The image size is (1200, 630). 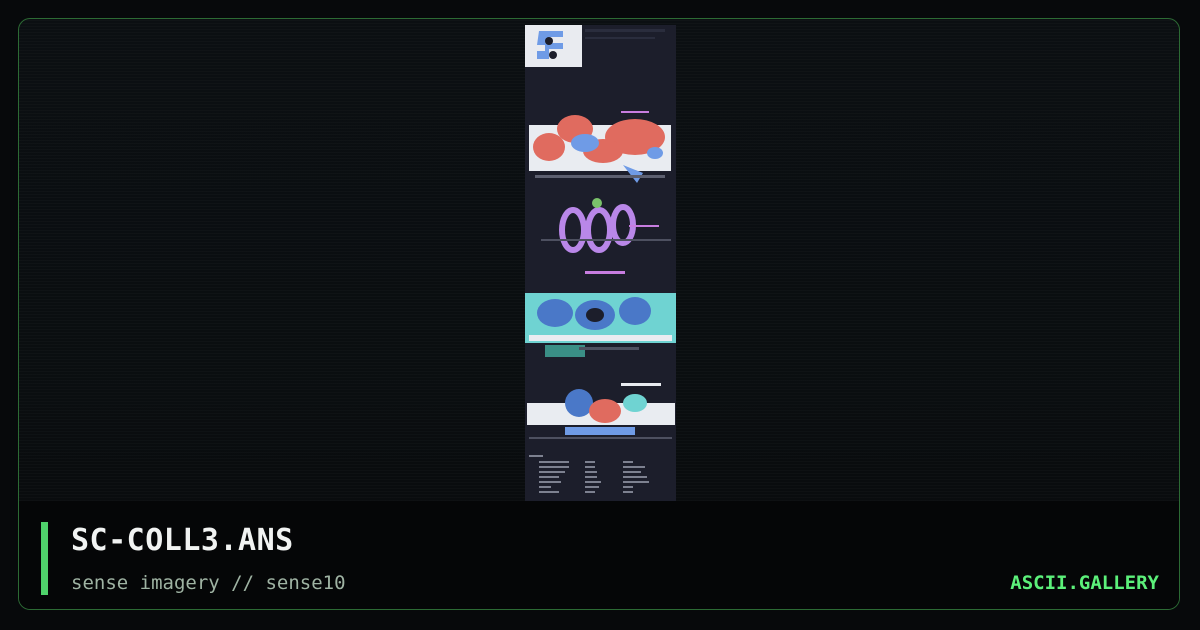 I want to click on brand-link: ASCII.GALLERY, so click(x=1084, y=583).